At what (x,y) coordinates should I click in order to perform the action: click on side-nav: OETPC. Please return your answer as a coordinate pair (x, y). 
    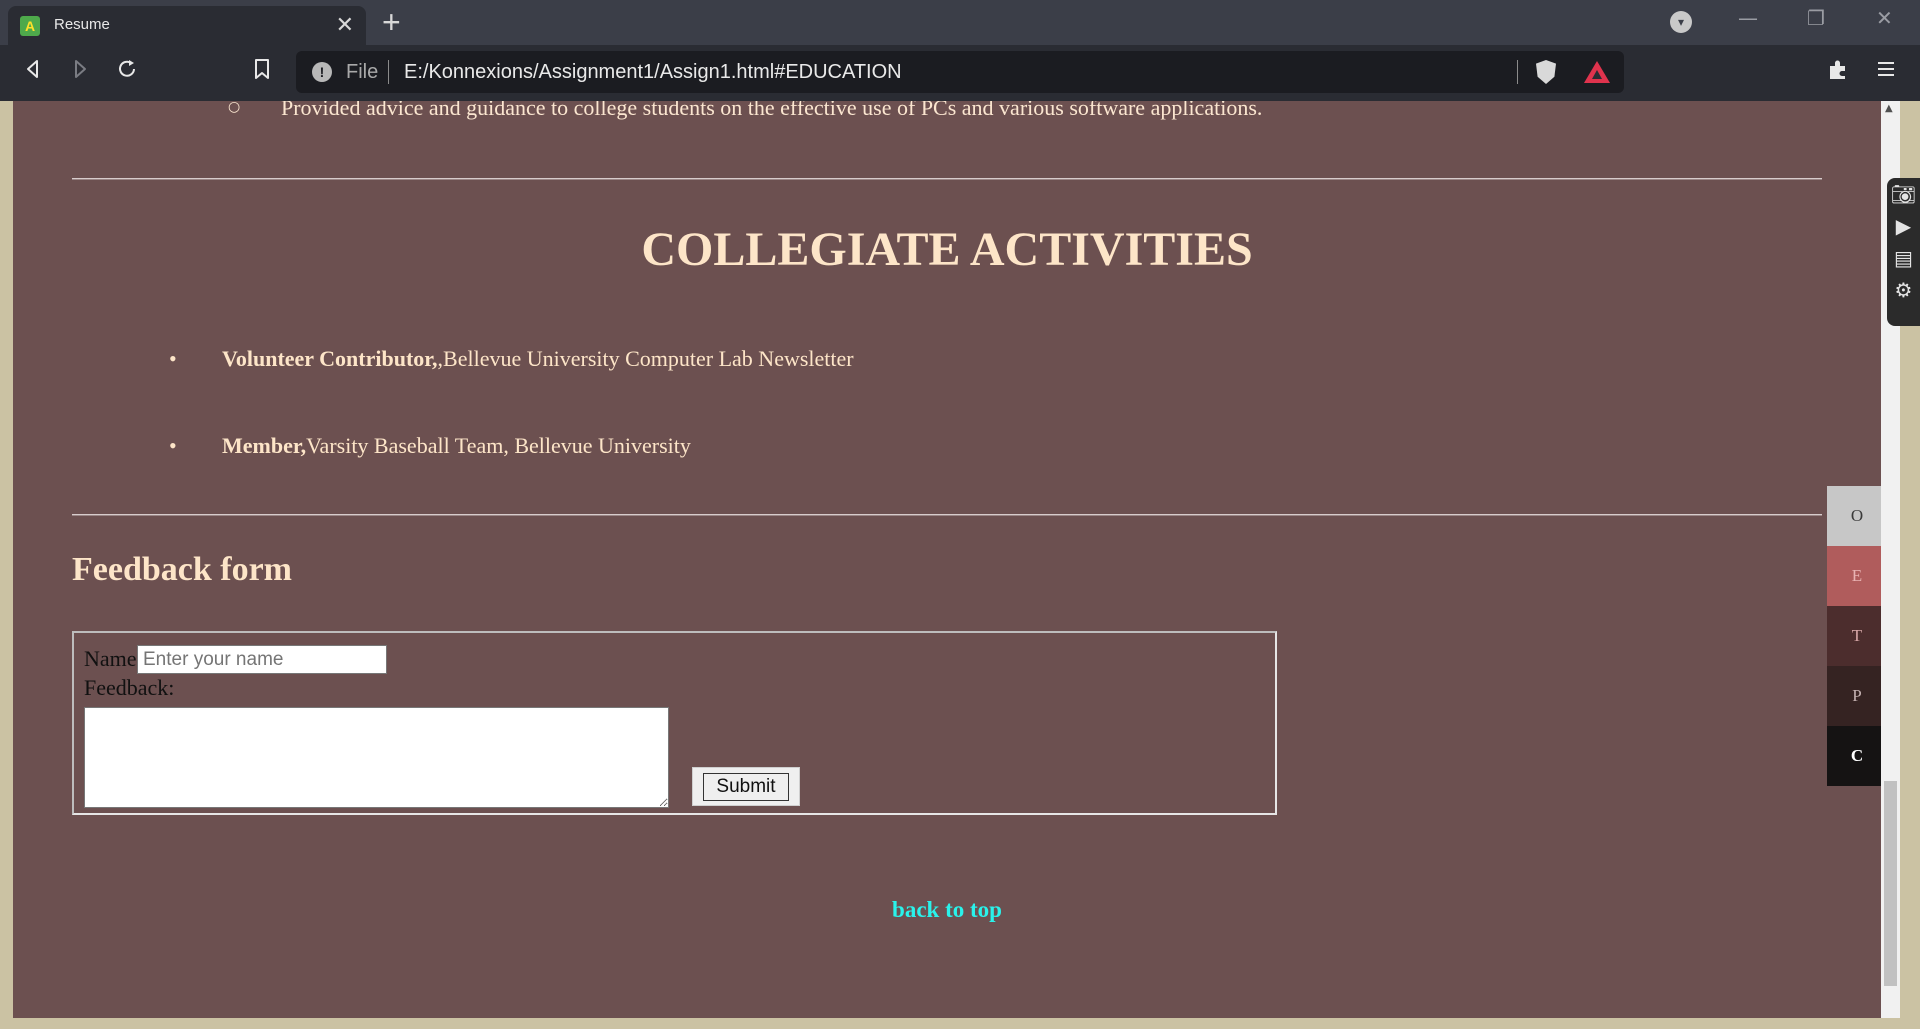
    Looking at the image, I should click on (1857, 636).